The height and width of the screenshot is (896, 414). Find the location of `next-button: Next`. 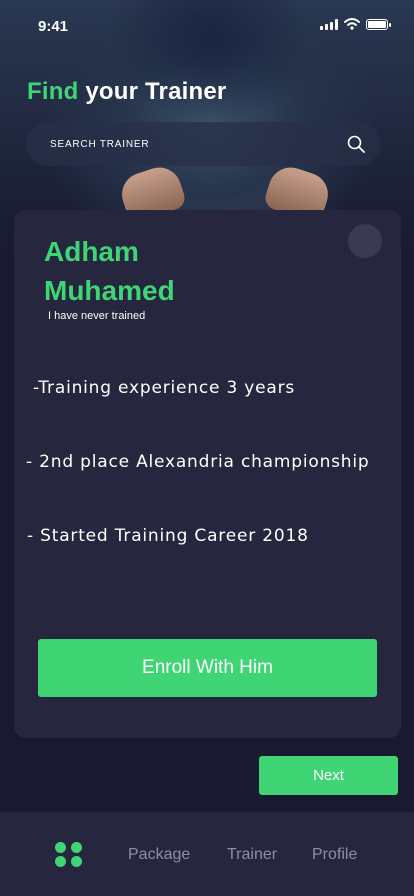

next-button: Next is located at coordinates (328, 775).